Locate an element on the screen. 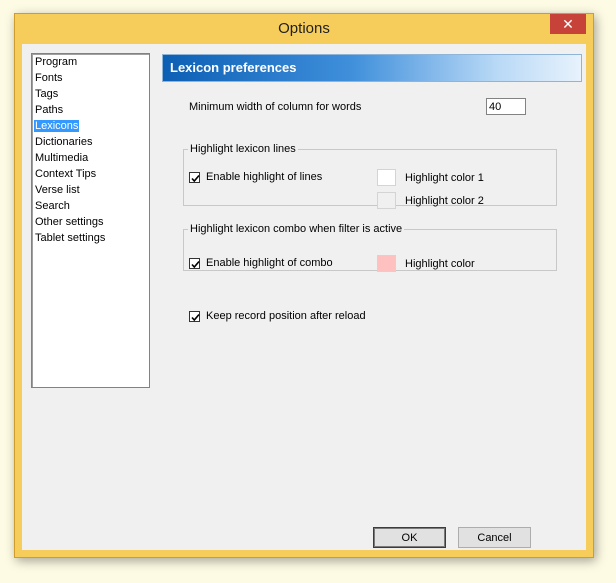  sidebar-item-tablet-settings: Tablet settings is located at coordinates (90, 238).